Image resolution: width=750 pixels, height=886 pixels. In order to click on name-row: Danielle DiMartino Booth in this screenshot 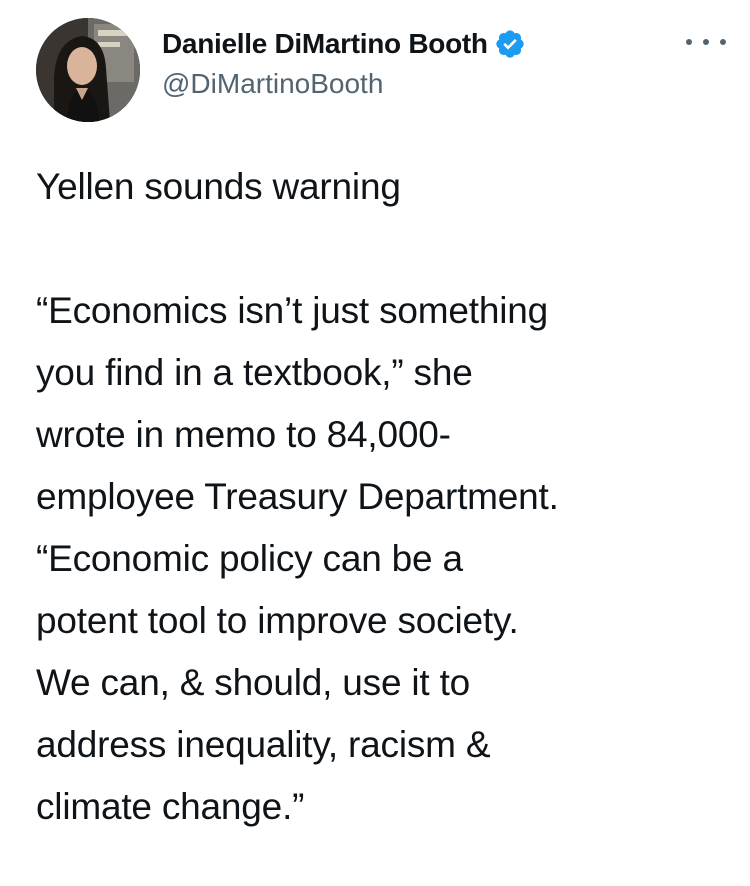, I will do `click(344, 44)`.